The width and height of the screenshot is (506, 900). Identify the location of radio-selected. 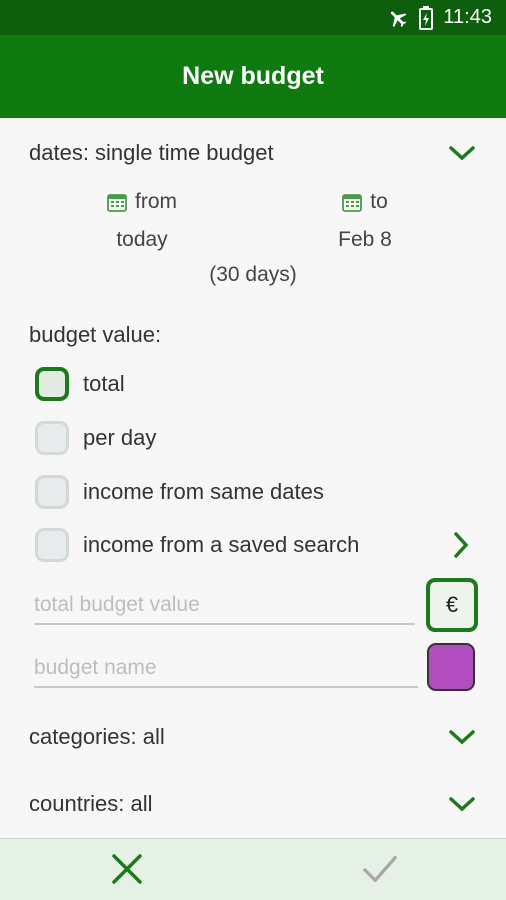
(52, 384).